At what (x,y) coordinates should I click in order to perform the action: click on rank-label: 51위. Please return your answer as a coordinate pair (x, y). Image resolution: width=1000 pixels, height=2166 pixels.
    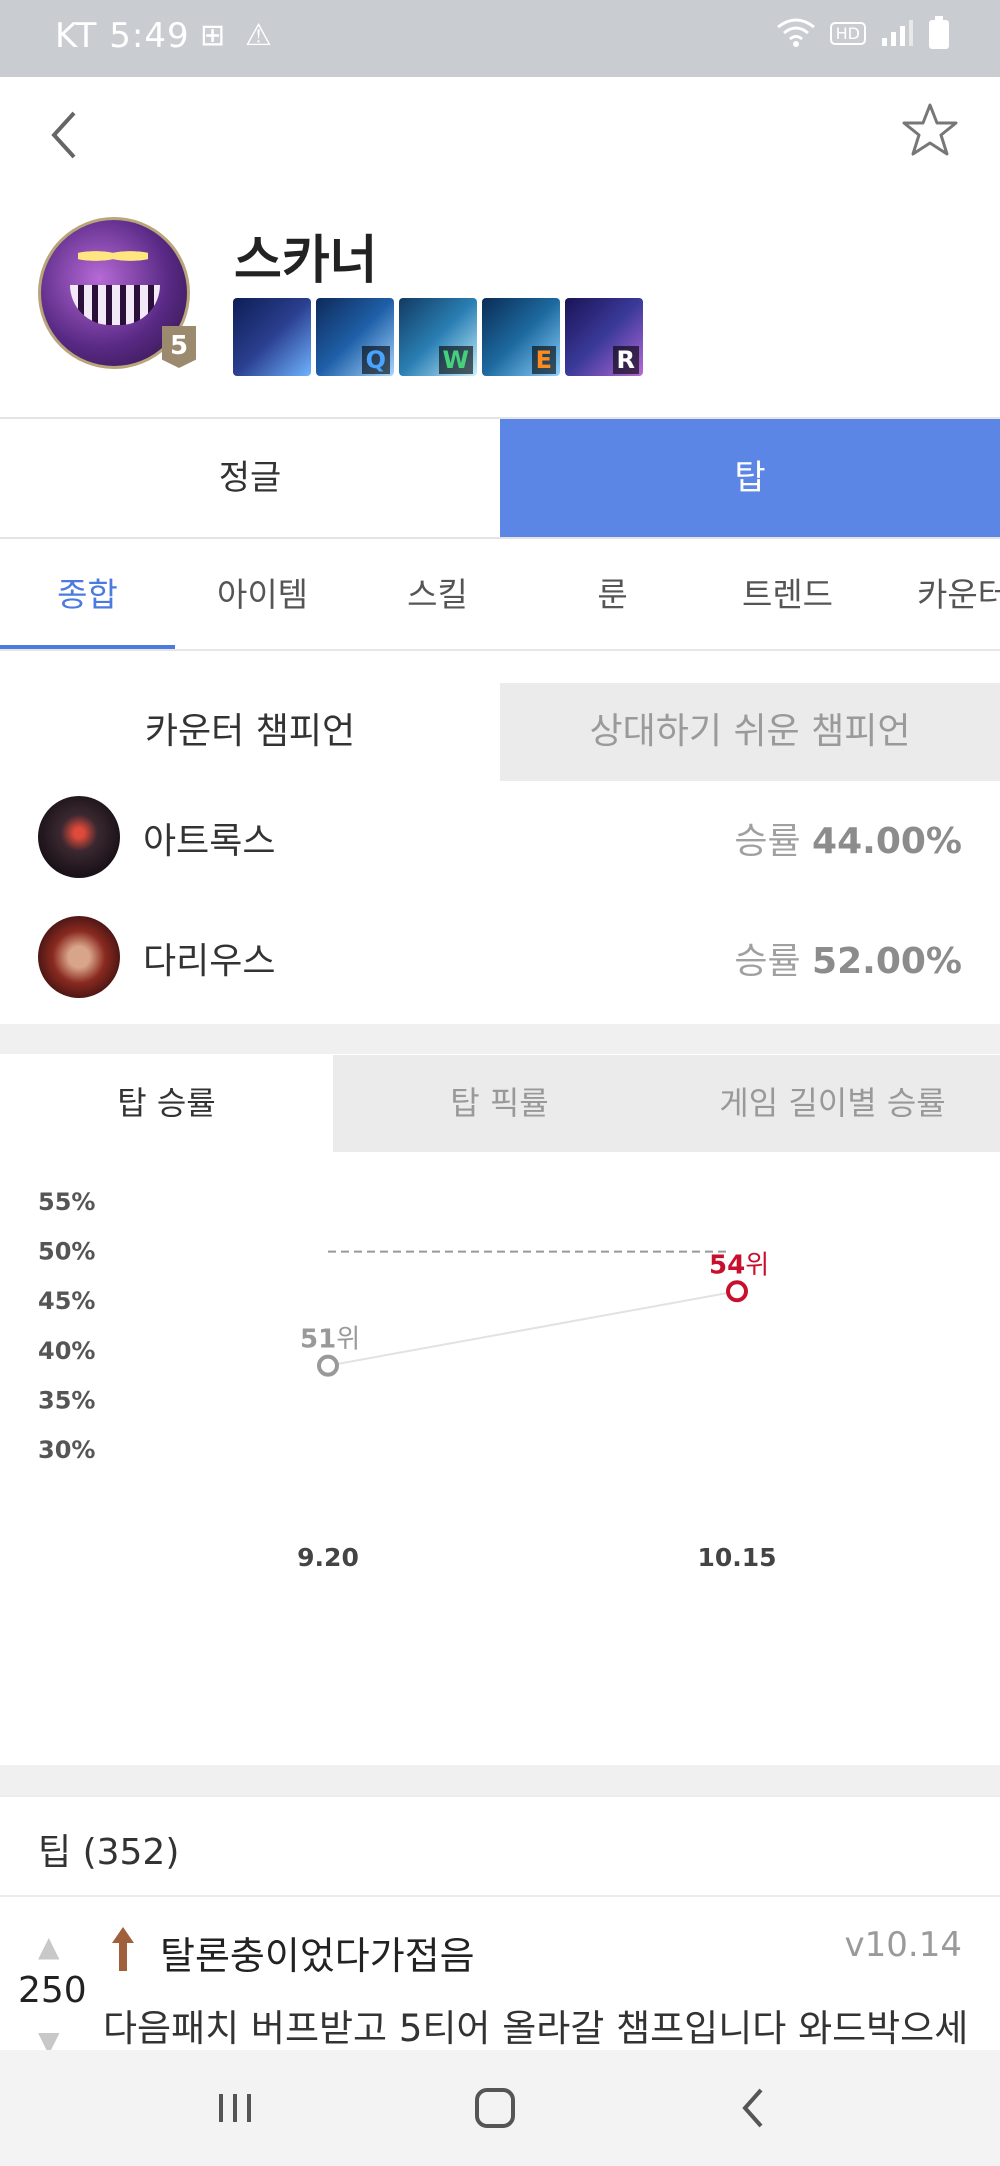
    Looking at the image, I should click on (330, 1340).